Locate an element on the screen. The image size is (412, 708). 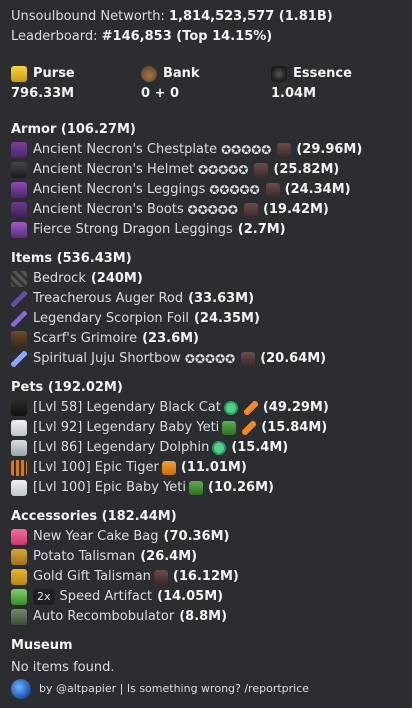
tiger-icon is located at coordinates (19, 468).